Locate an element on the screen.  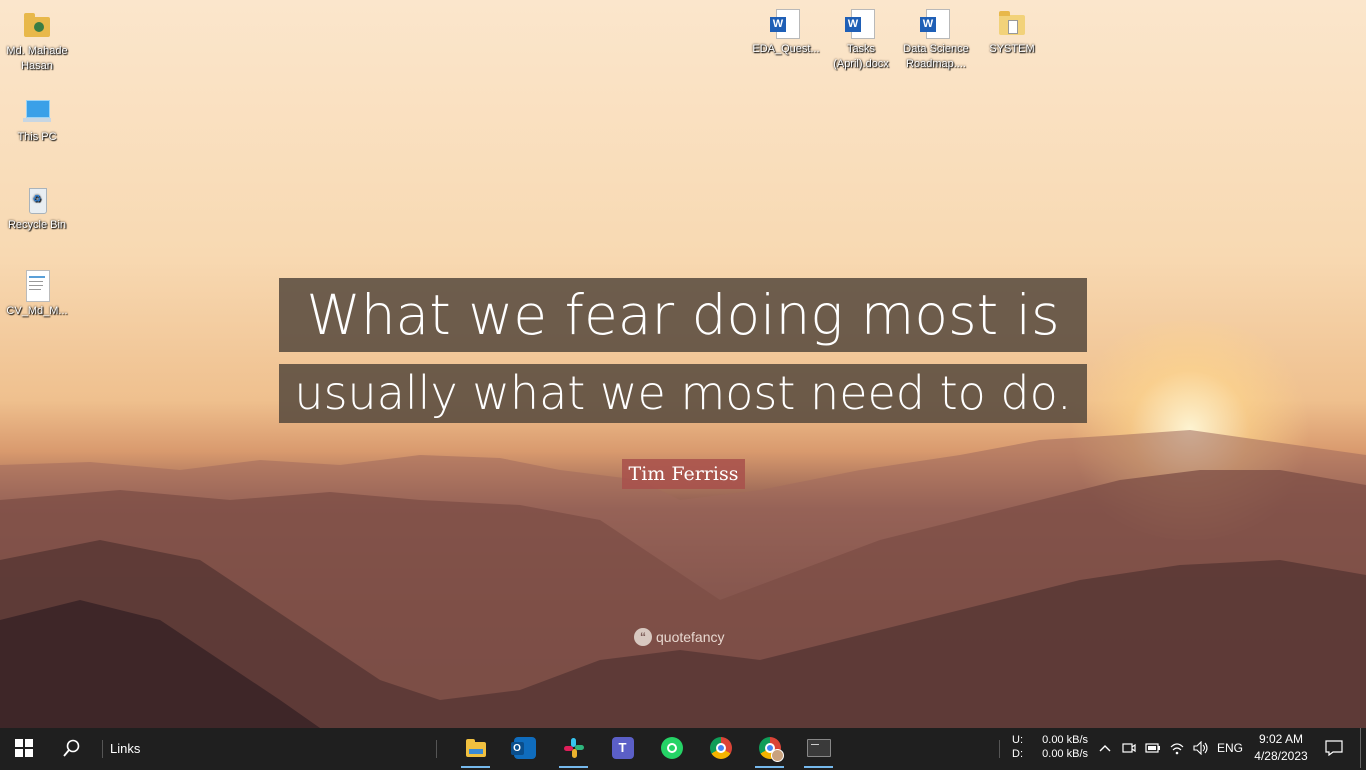
show-desktop-button is located at coordinates (1360, 748).